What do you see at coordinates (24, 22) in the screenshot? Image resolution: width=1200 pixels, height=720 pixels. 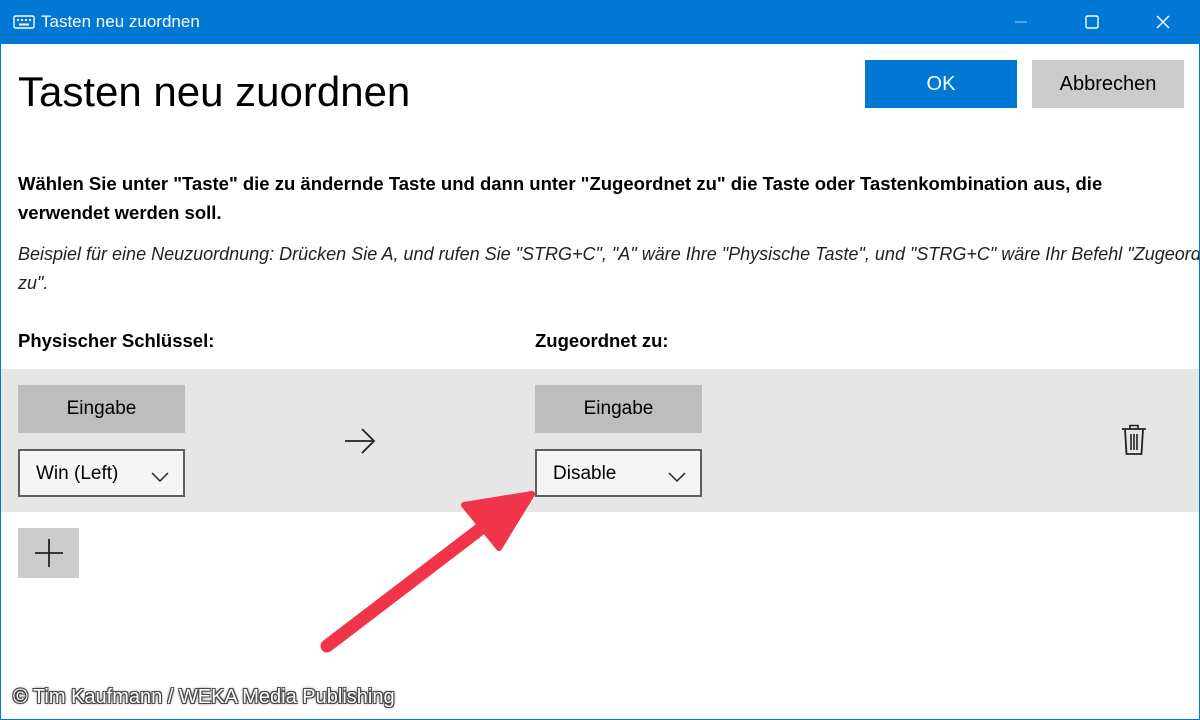 I see `keyboard-icon` at bounding box center [24, 22].